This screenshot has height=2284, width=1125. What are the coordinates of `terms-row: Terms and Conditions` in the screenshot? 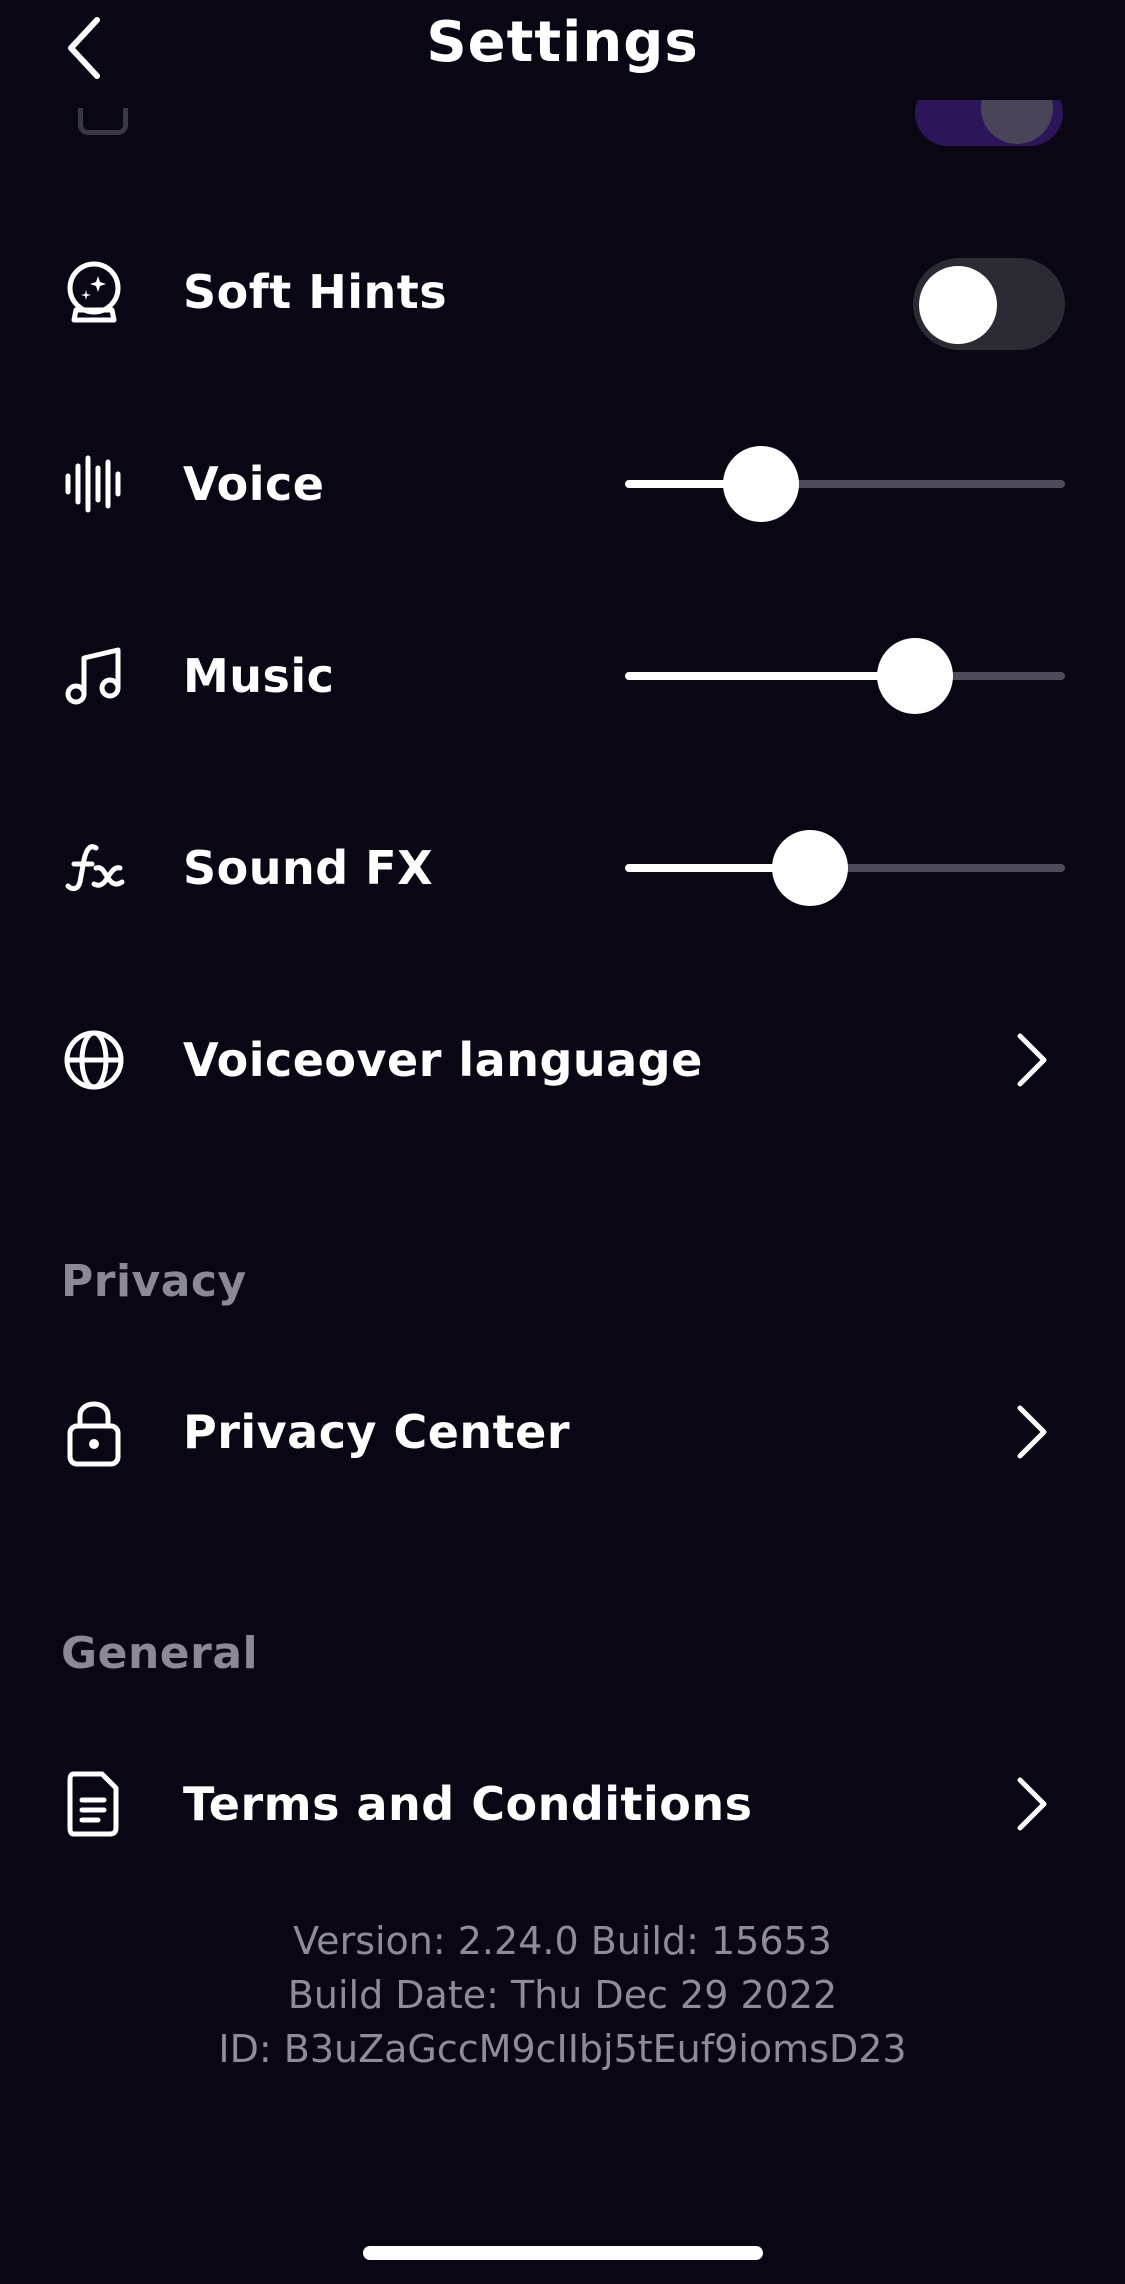 It's located at (562, 1804).